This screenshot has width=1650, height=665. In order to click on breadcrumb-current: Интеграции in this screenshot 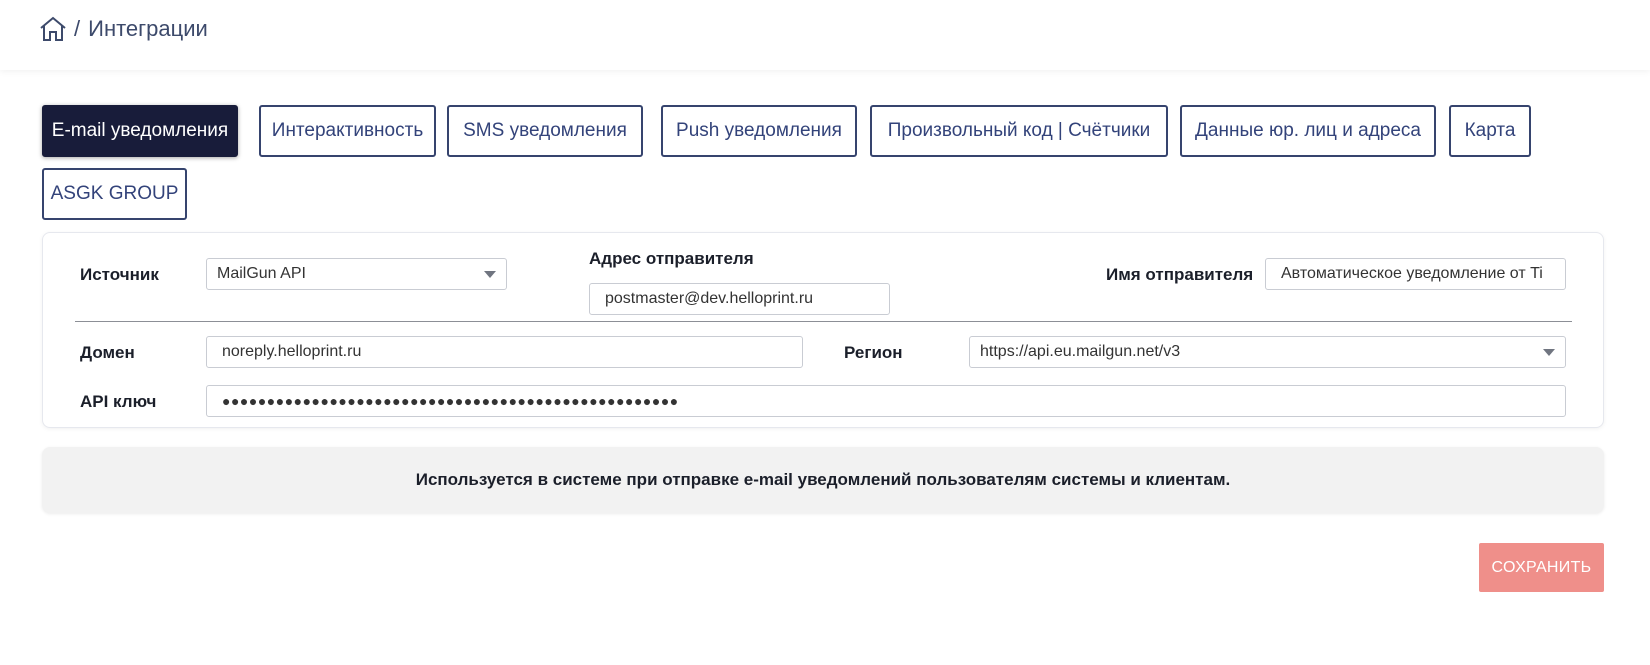, I will do `click(148, 28)`.